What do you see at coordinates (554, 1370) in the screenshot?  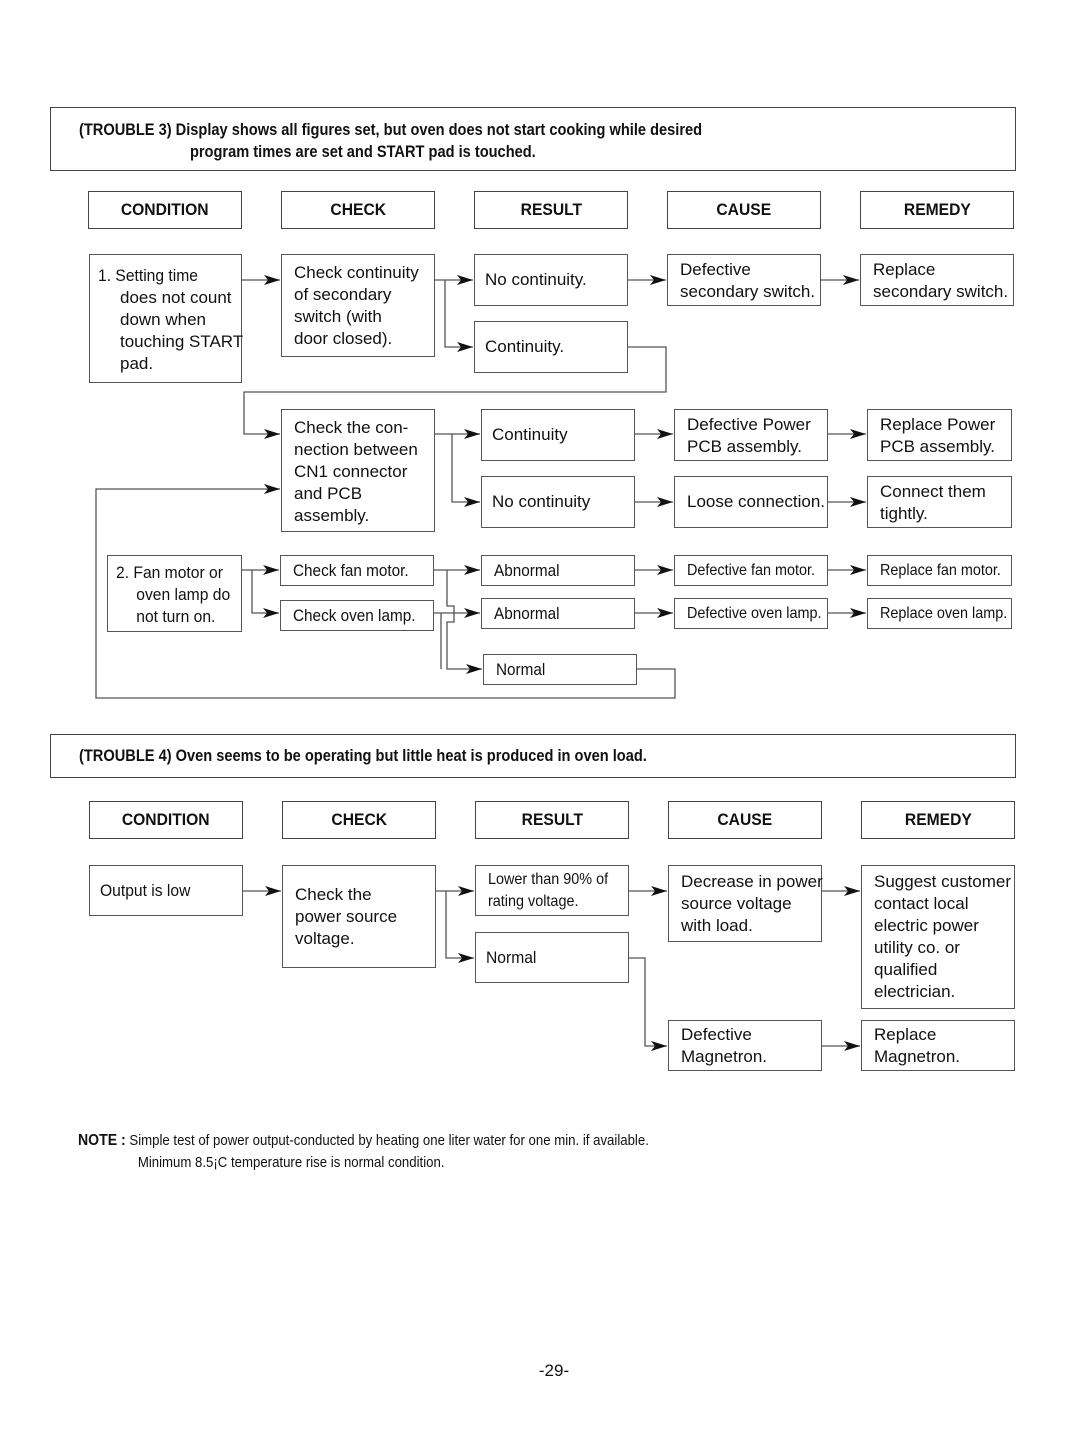 I see `page-number: -29-` at bounding box center [554, 1370].